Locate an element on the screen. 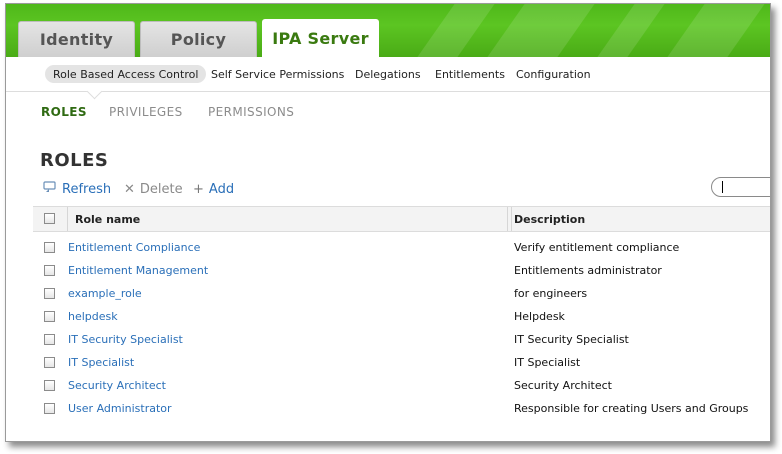 This screenshot has width=782, height=454. tab-ipa-server: IPA Server is located at coordinates (320, 38).